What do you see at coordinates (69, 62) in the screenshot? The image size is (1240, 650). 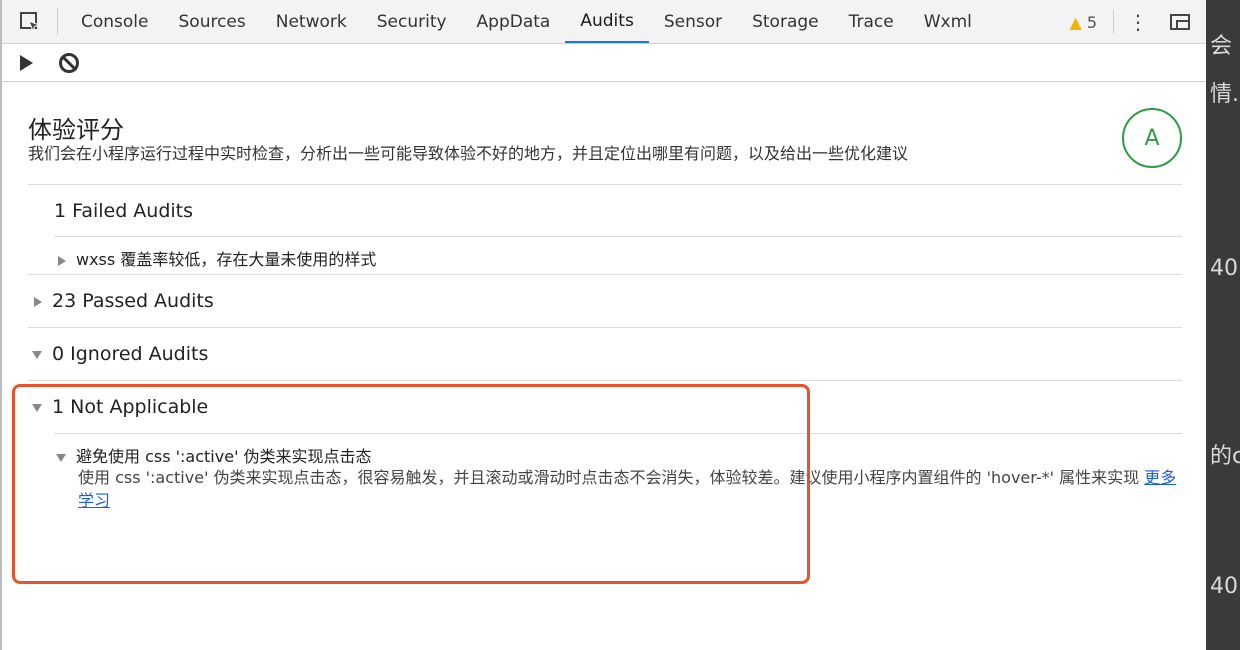 I see `clear-block-icon` at bounding box center [69, 62].